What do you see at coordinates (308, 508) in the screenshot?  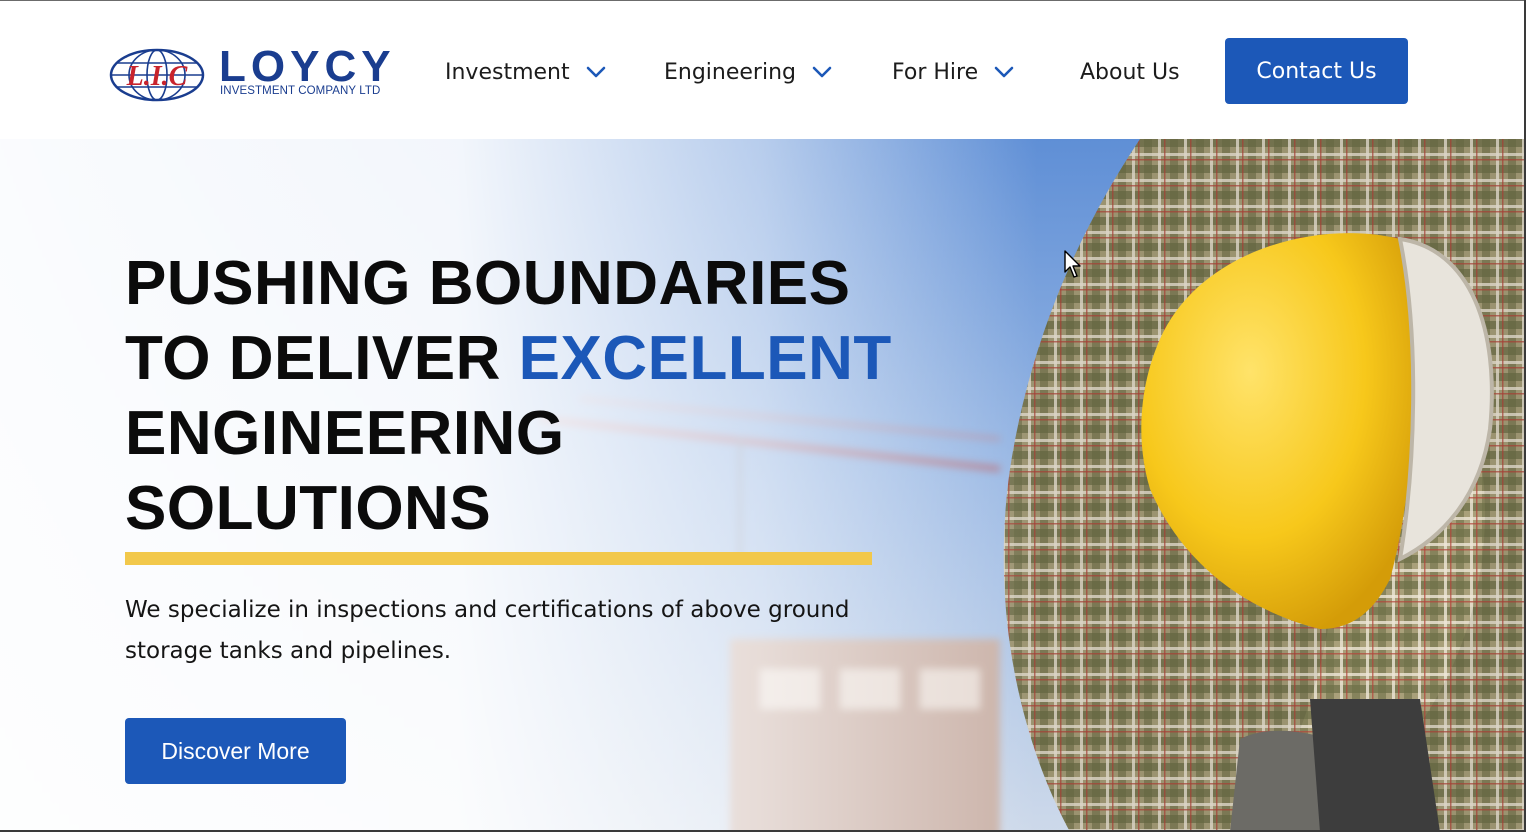 I see `headline-line-4: SOLUTIONS` at bounding box center [308, 508].